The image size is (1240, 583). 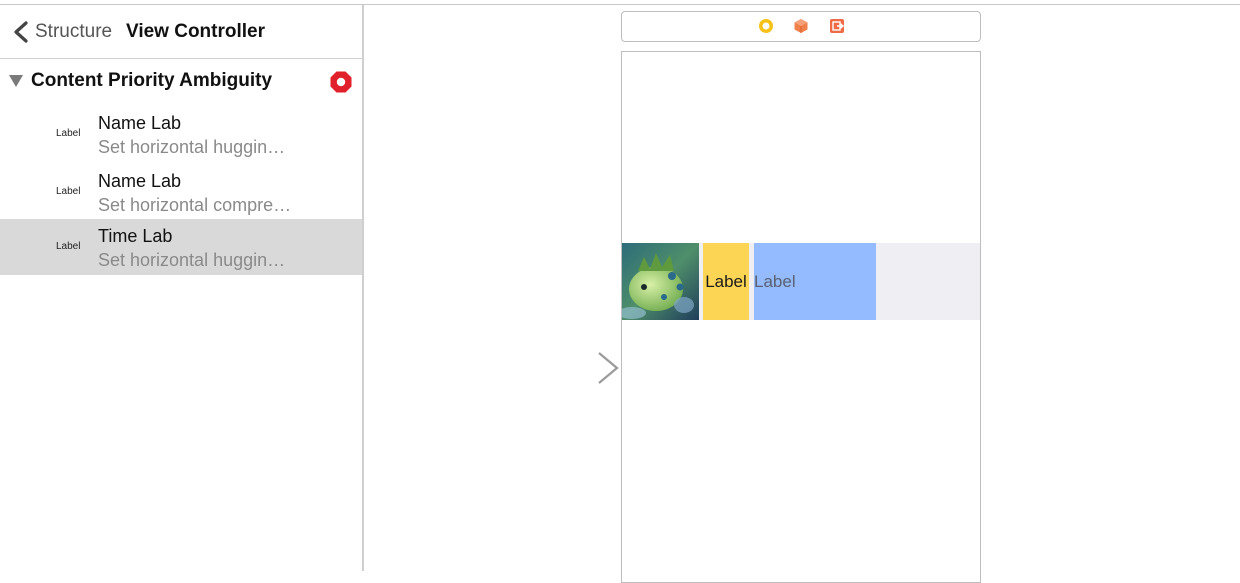 What do you see at coordinates (573, 368) in the screenshot?
I see `entry-point-arrow-icon` at bounding box center [573, 368].